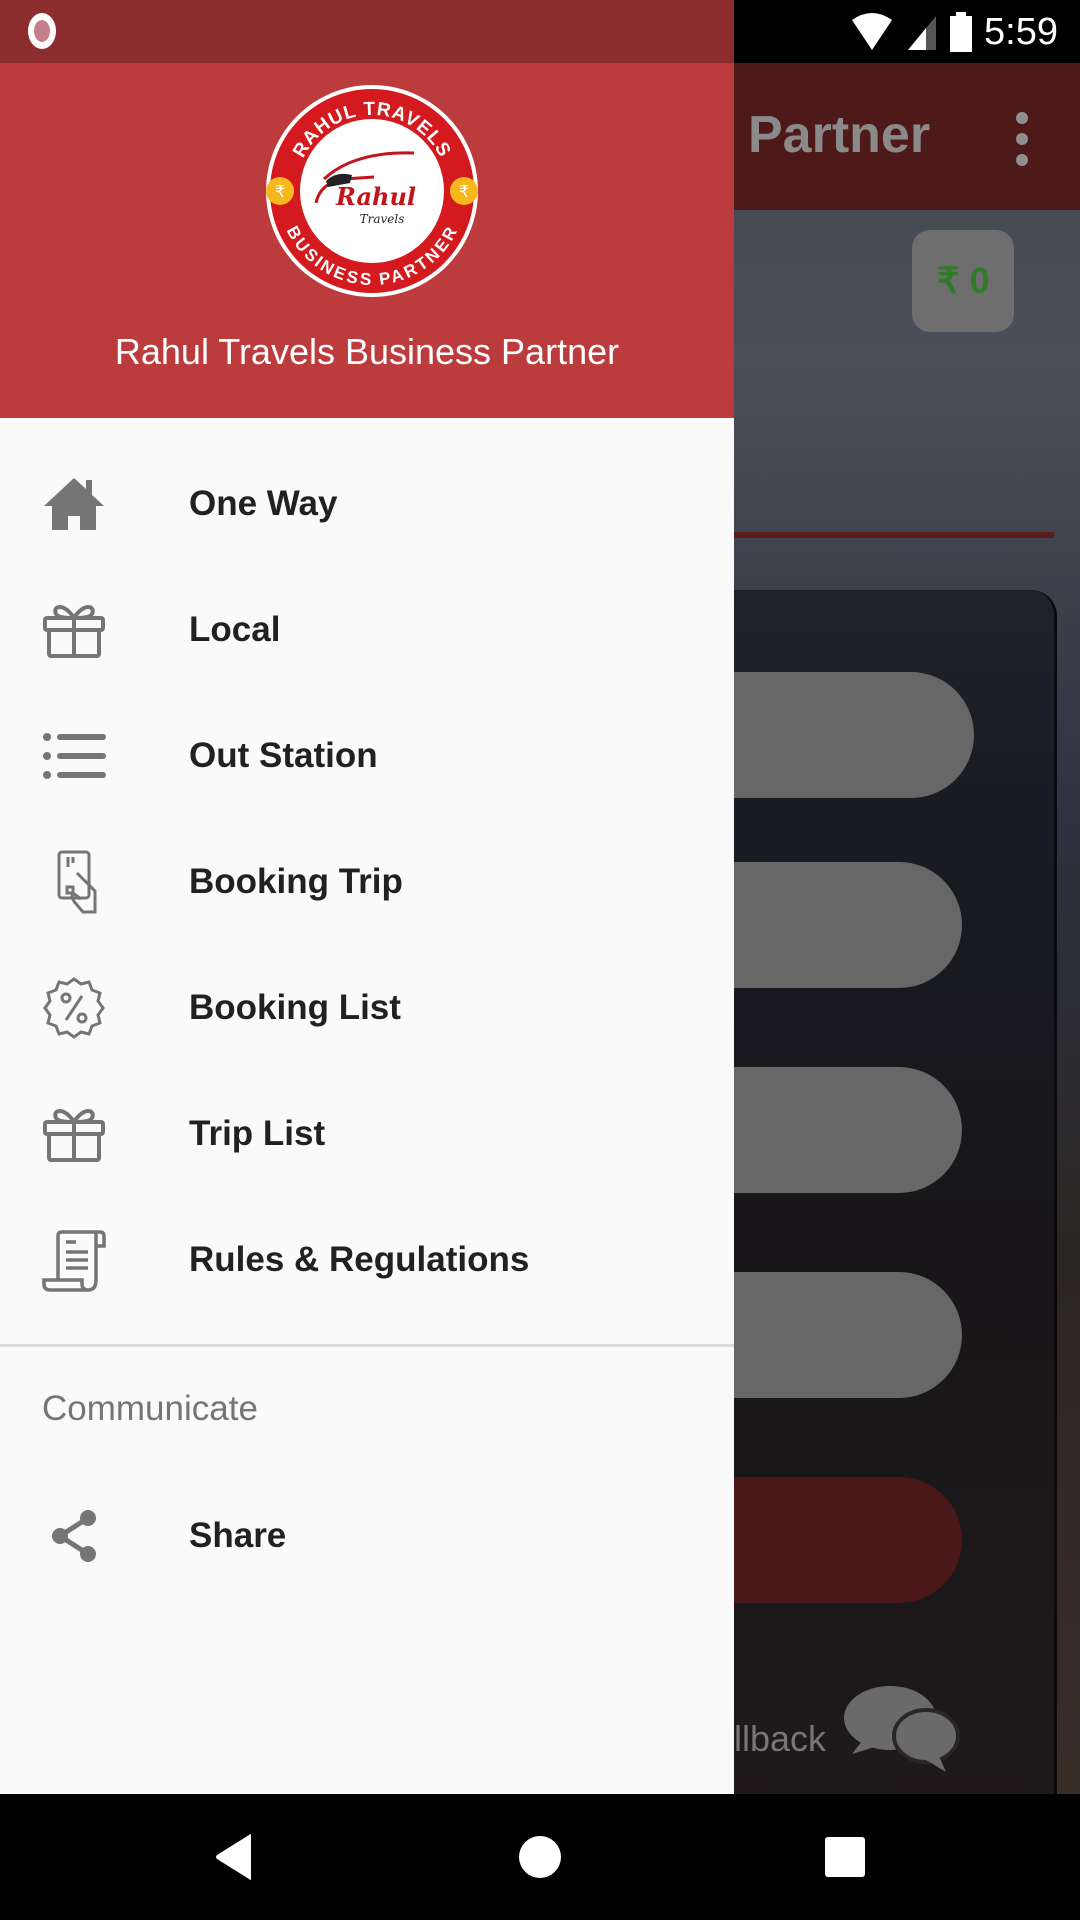 The image size is (1080, 1920). Describe the element at coordinates (1021, 31) in the screenshot. I see `clock: 5:59` at that location.